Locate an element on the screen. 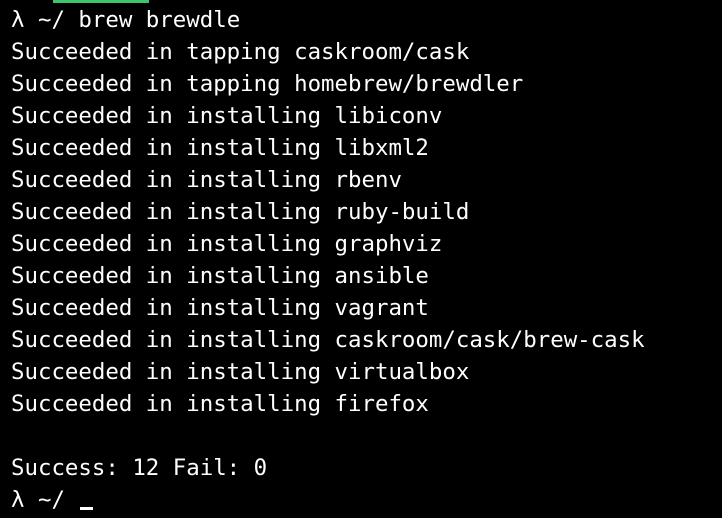 The image size is (722, 518). output-line: Succeeded in installing vagrant is located at coordinates (220, 308).